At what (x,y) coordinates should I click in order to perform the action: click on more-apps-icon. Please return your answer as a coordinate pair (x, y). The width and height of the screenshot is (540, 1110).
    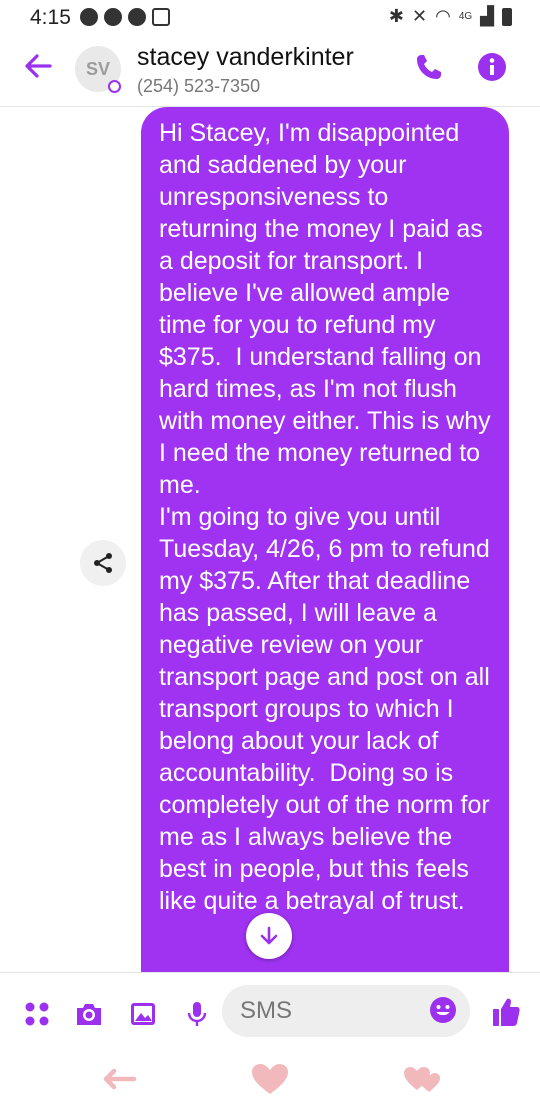
    Looking at the image, I should click on (37, 1014).